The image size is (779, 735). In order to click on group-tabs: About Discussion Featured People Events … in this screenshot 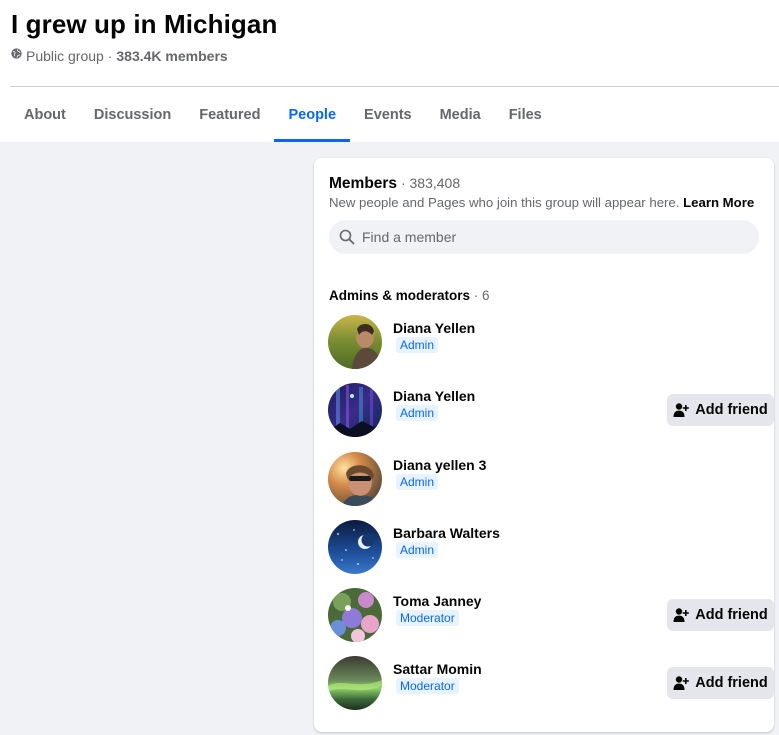, I will do `click(283, 114)`.